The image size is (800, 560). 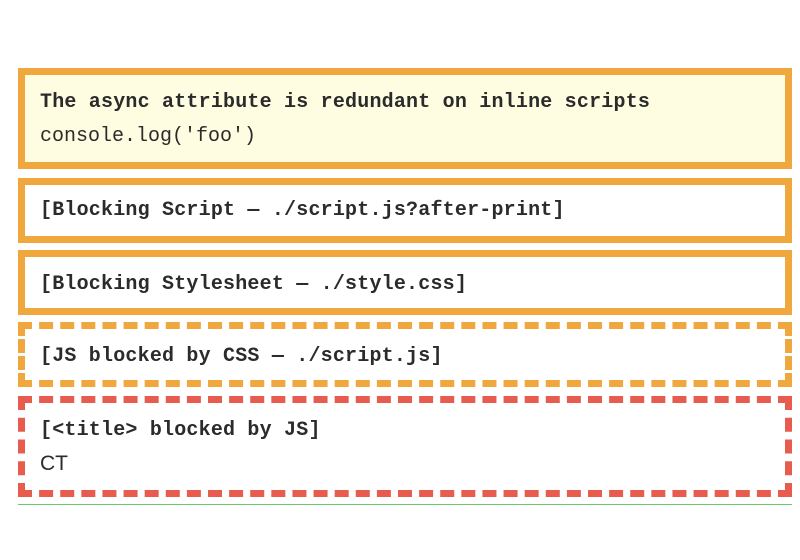 I want to click on title-blocked-heading: [<title> blocked by JS], so click(x=180, y=430).